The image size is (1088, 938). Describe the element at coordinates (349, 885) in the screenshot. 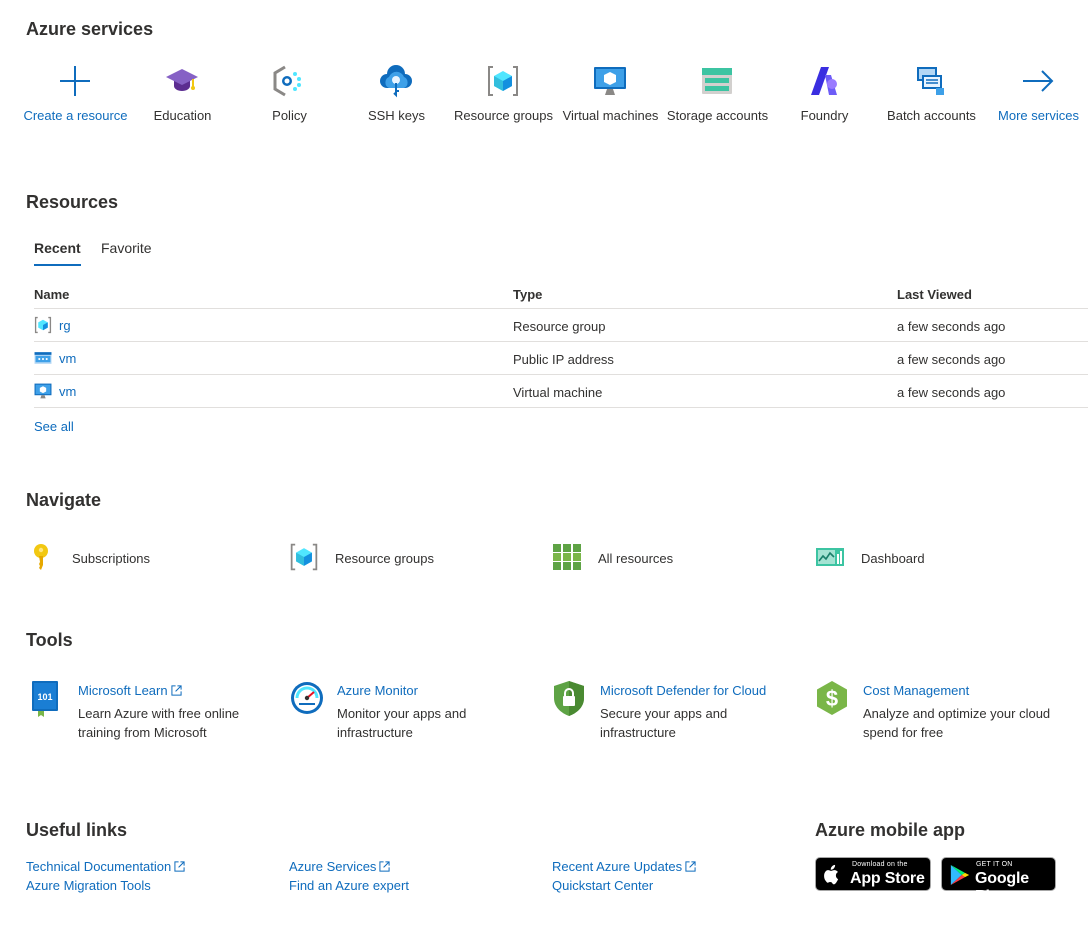

I see `link-find-azure-expert: Find an Azure expert` at that location.